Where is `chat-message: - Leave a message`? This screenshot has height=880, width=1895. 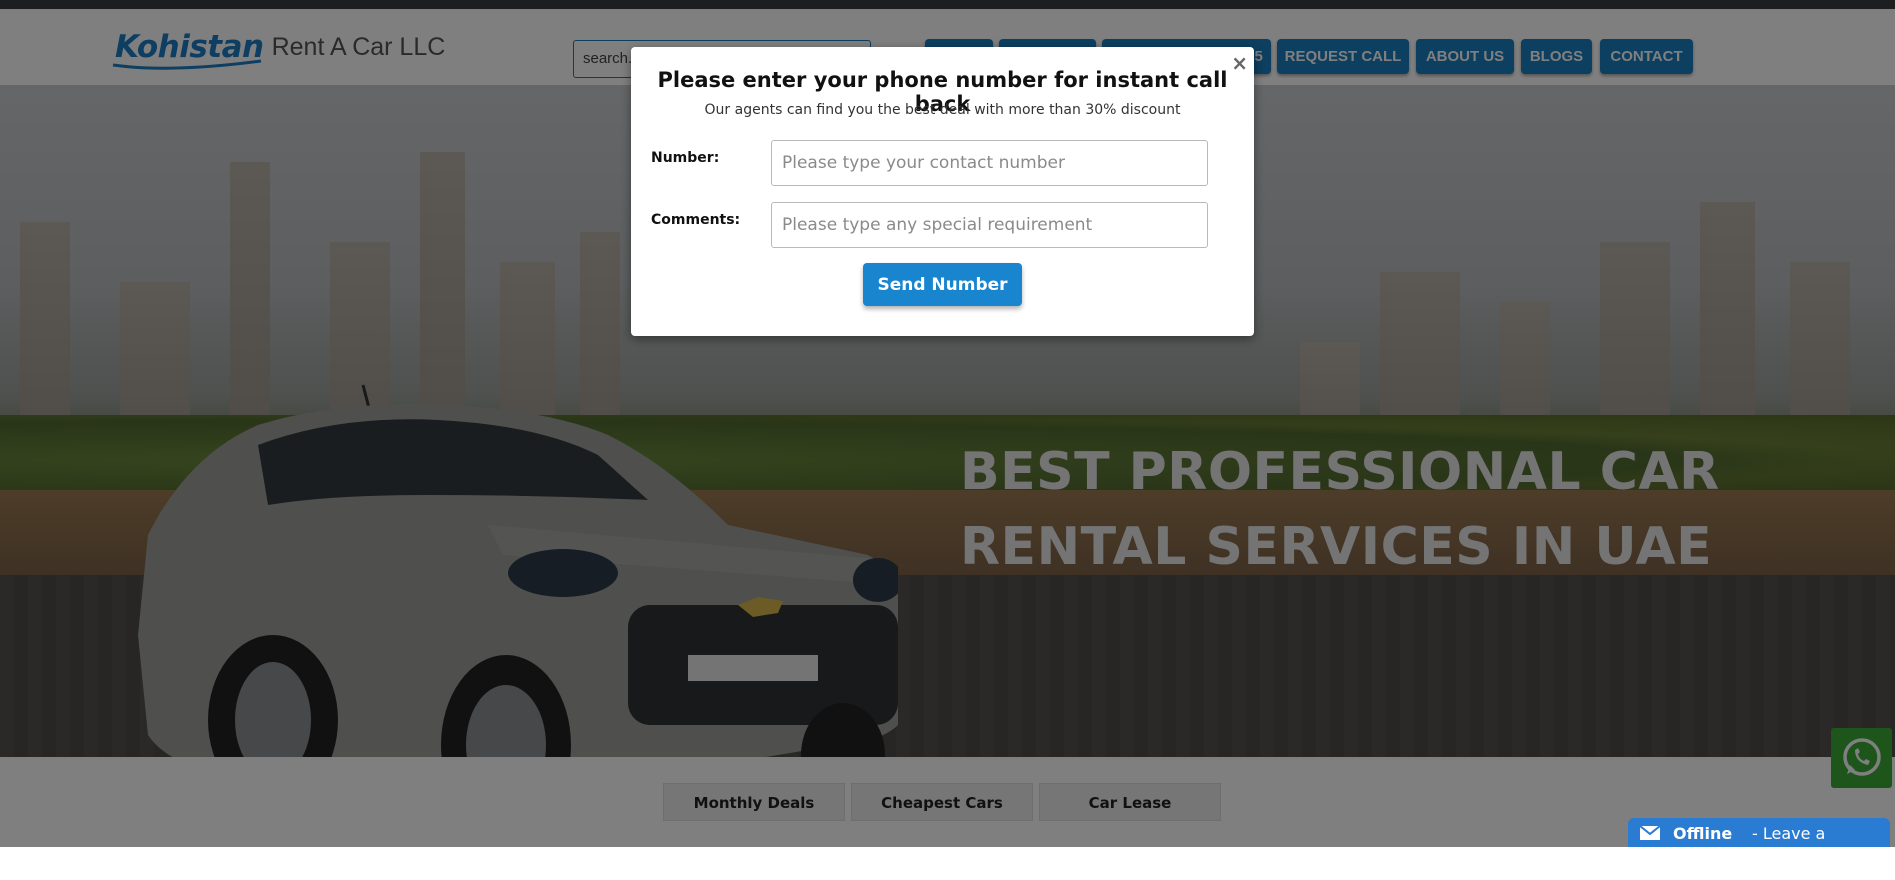
chat-message: - Leave a message is located at coordinates (1789, 849).